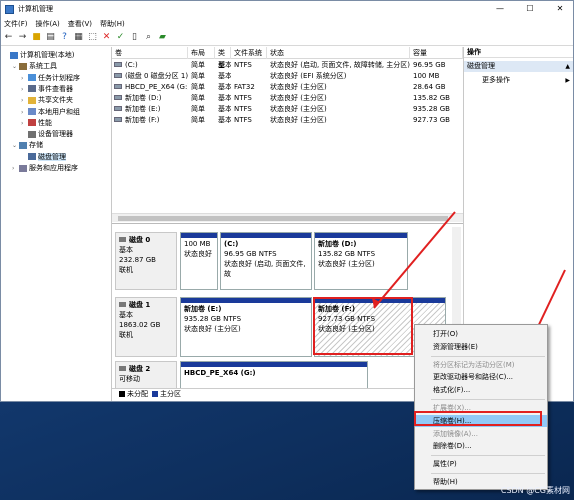 The width and height of the screenshot is (574, 500). Describe the element at coordinates (474, 364) in the screenshot. I see `context-menu-item-3: 将分区标记为活动分区(M)` at that location.